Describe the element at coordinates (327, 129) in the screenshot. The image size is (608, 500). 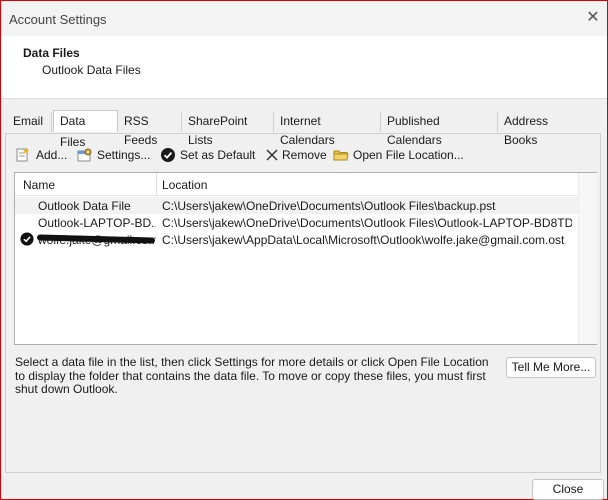
I see `tab-internet-calendars: Internet Calendars` at that location.